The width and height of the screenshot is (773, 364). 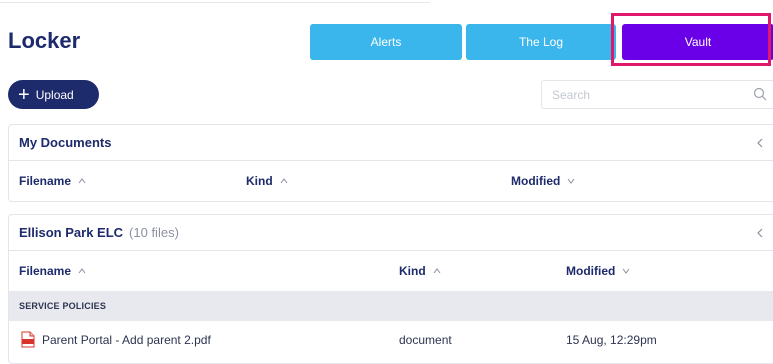 I want to click on tab-vault: Vault, so click(x=697, y=42).